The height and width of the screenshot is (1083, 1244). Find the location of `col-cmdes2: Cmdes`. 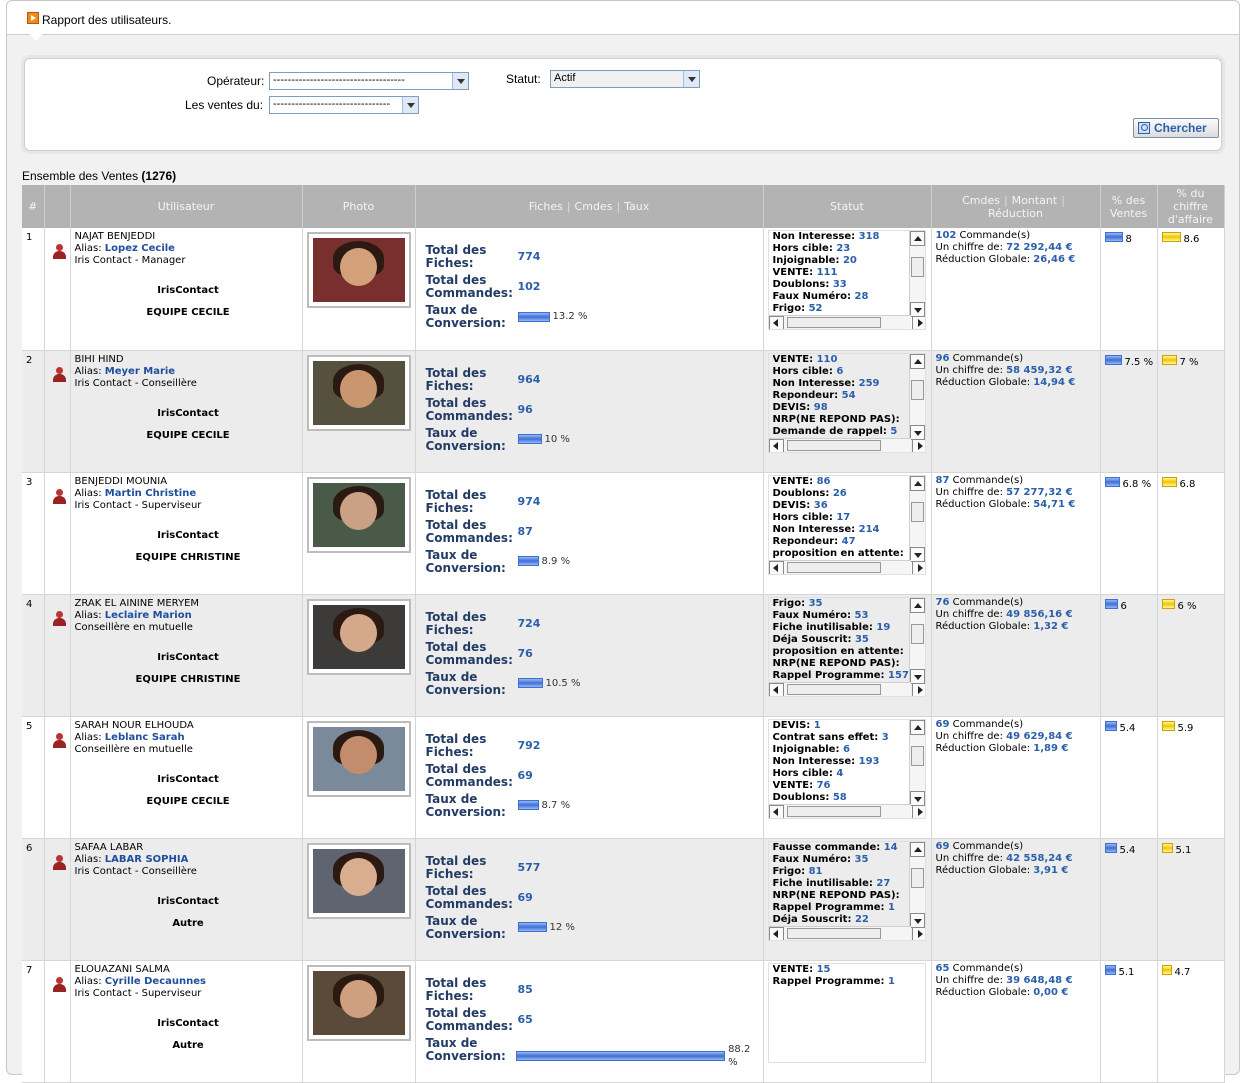

col-cmdes2: Cmdes is located at coordinates (981, 200).